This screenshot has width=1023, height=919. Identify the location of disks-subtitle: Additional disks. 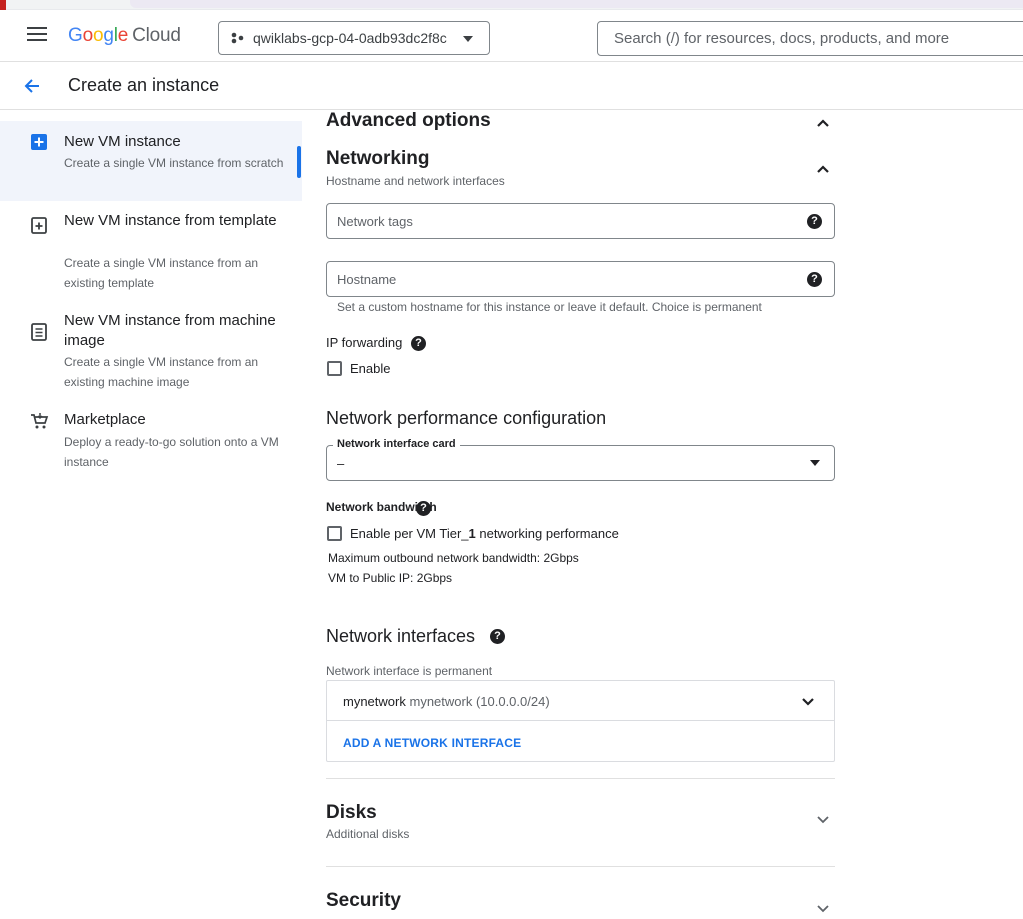
(368, 834).